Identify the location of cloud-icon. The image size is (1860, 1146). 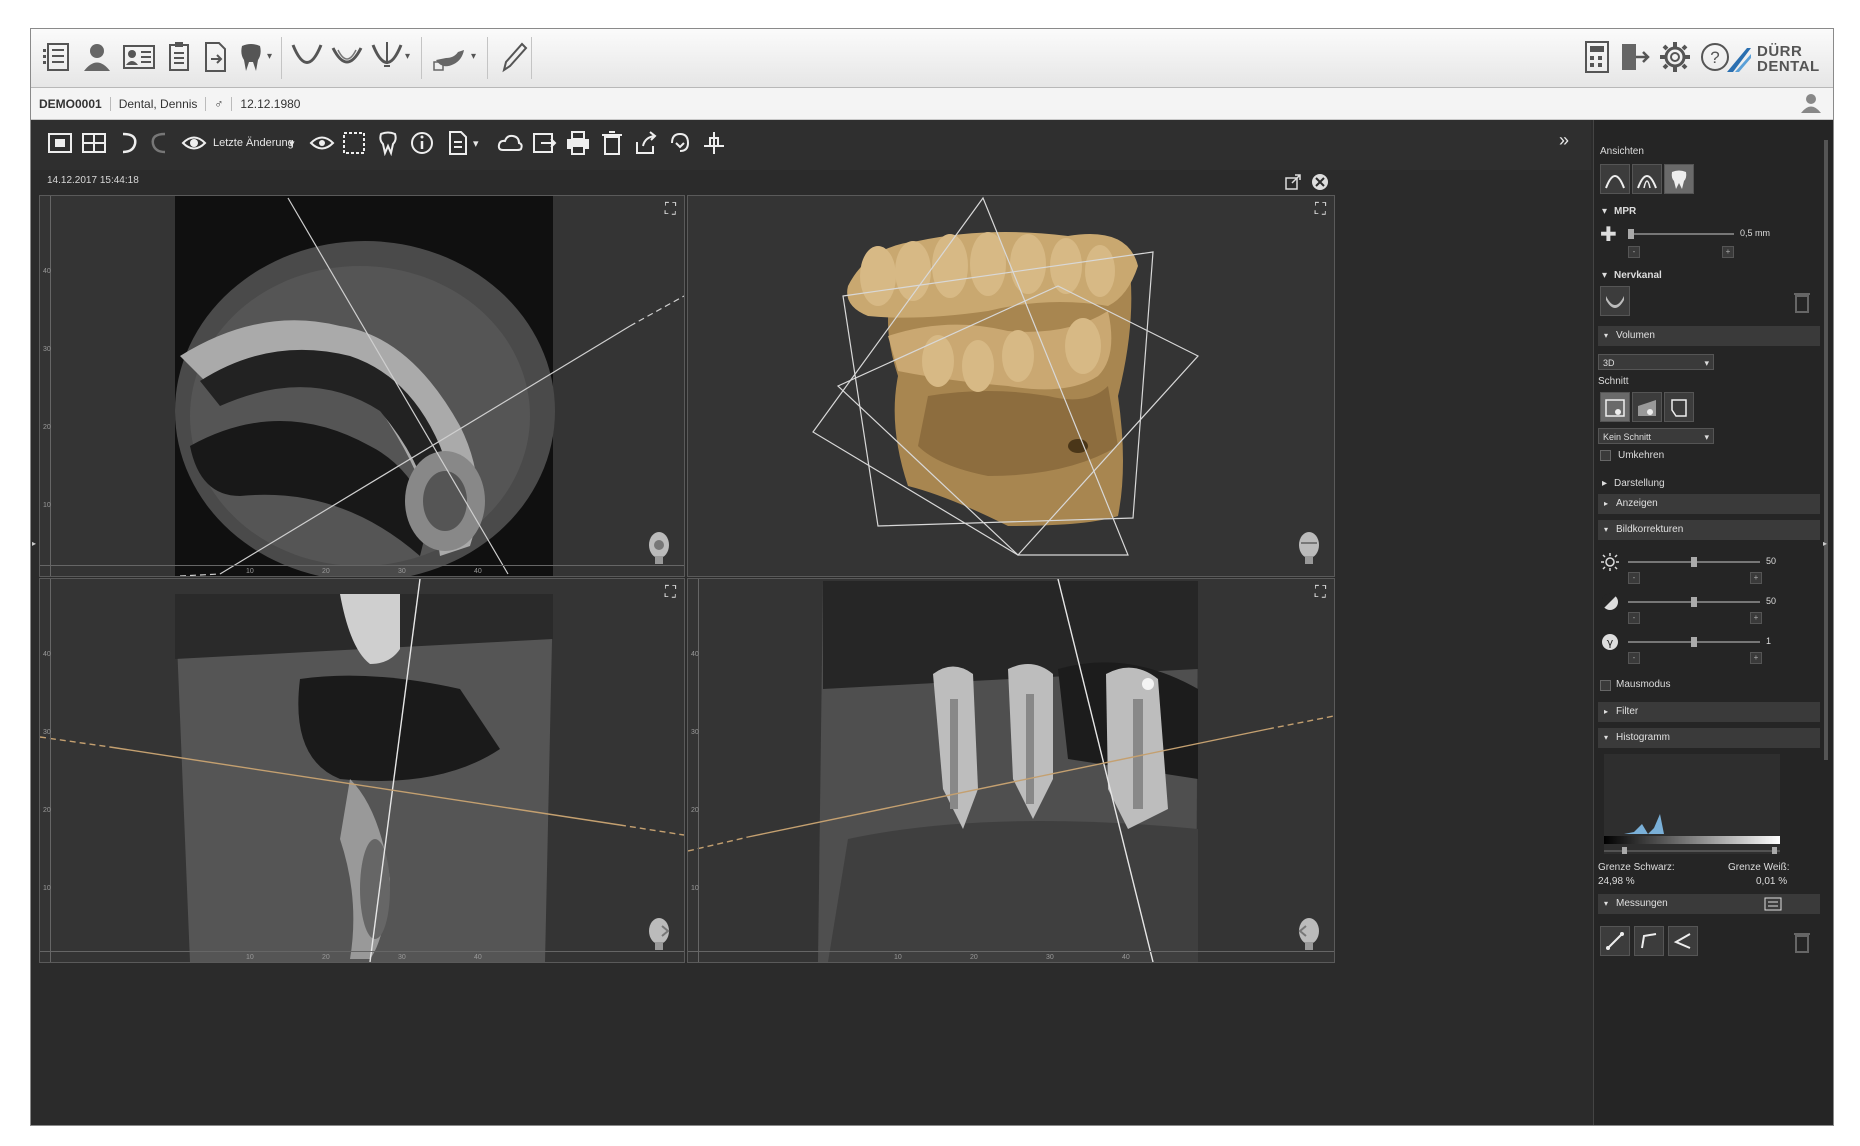
(510, 143).